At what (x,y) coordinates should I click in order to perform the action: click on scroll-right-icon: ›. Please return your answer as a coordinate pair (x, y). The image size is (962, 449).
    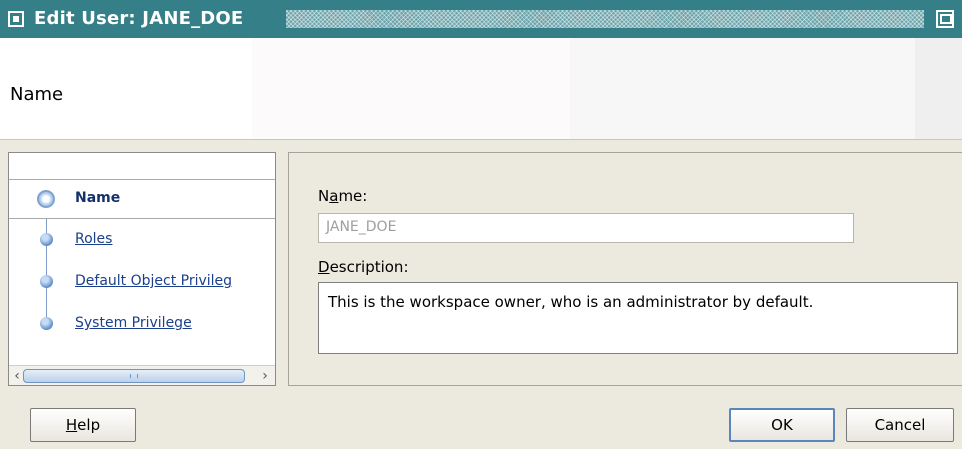
    Looking at the image, I should click on (265, 376).